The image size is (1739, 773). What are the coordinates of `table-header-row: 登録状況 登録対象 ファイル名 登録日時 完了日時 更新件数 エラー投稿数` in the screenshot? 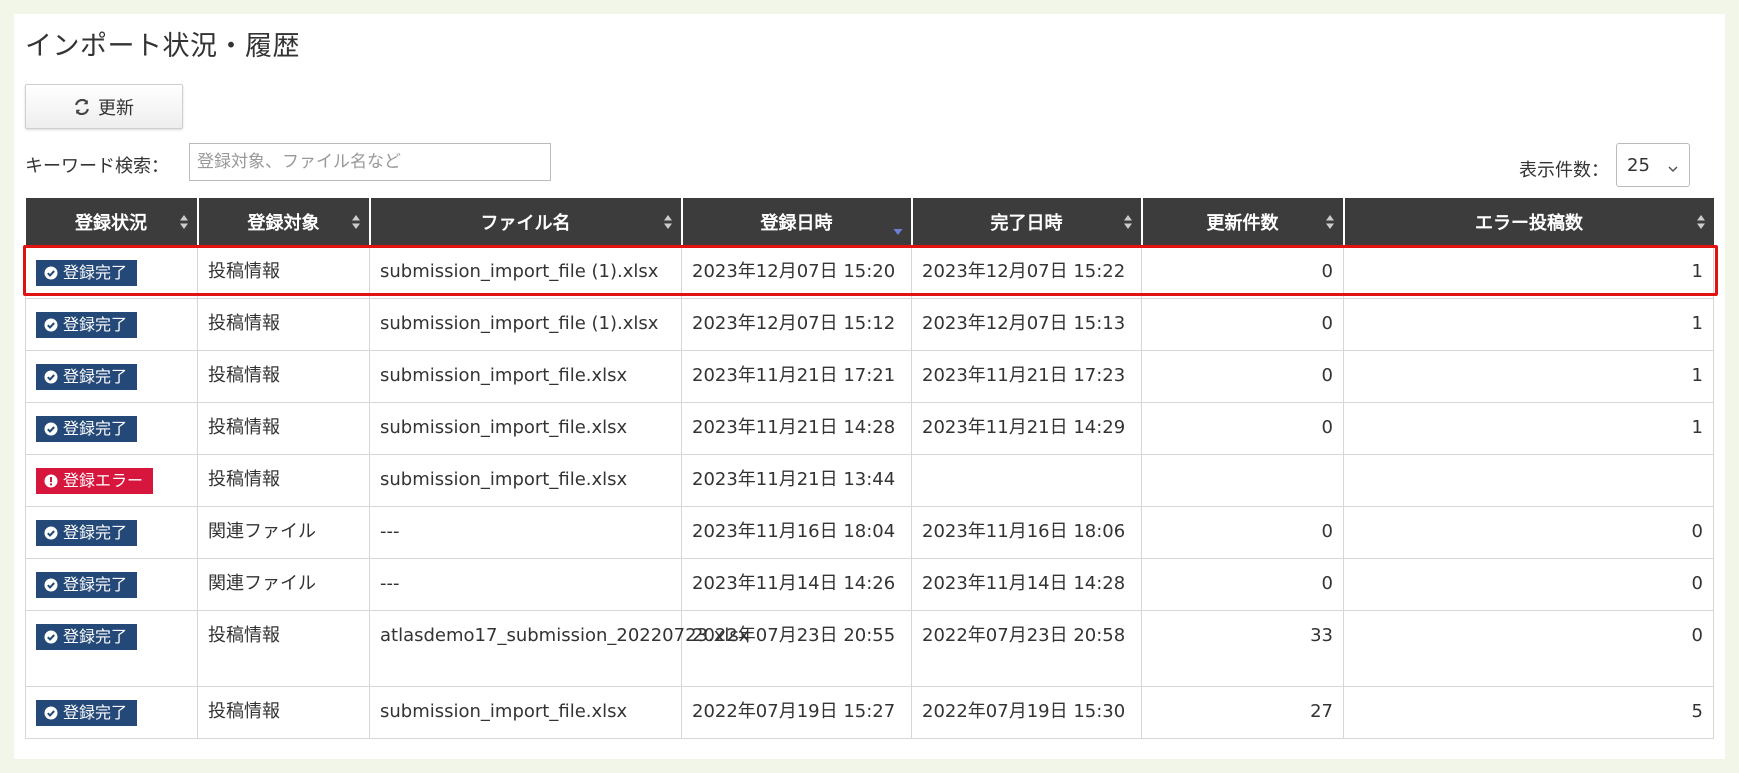 It's located at (869, 222).